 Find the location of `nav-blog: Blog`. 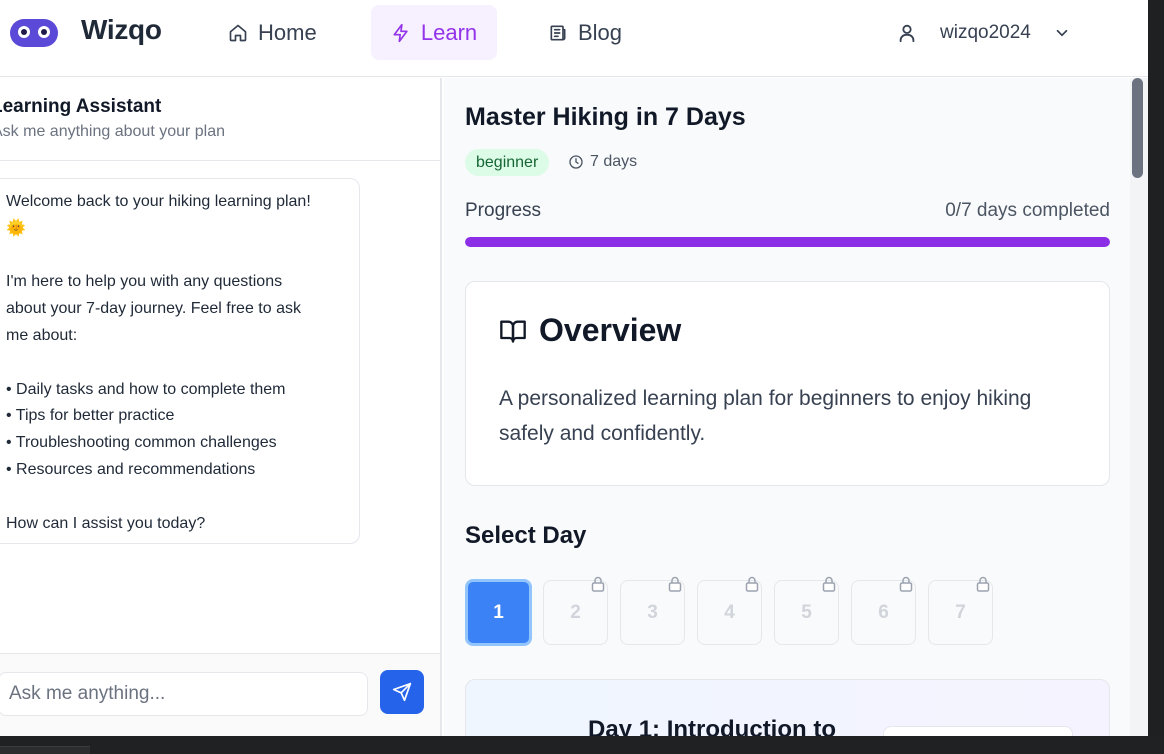

nav-blog: Blog is located at coordinates (585, 32).